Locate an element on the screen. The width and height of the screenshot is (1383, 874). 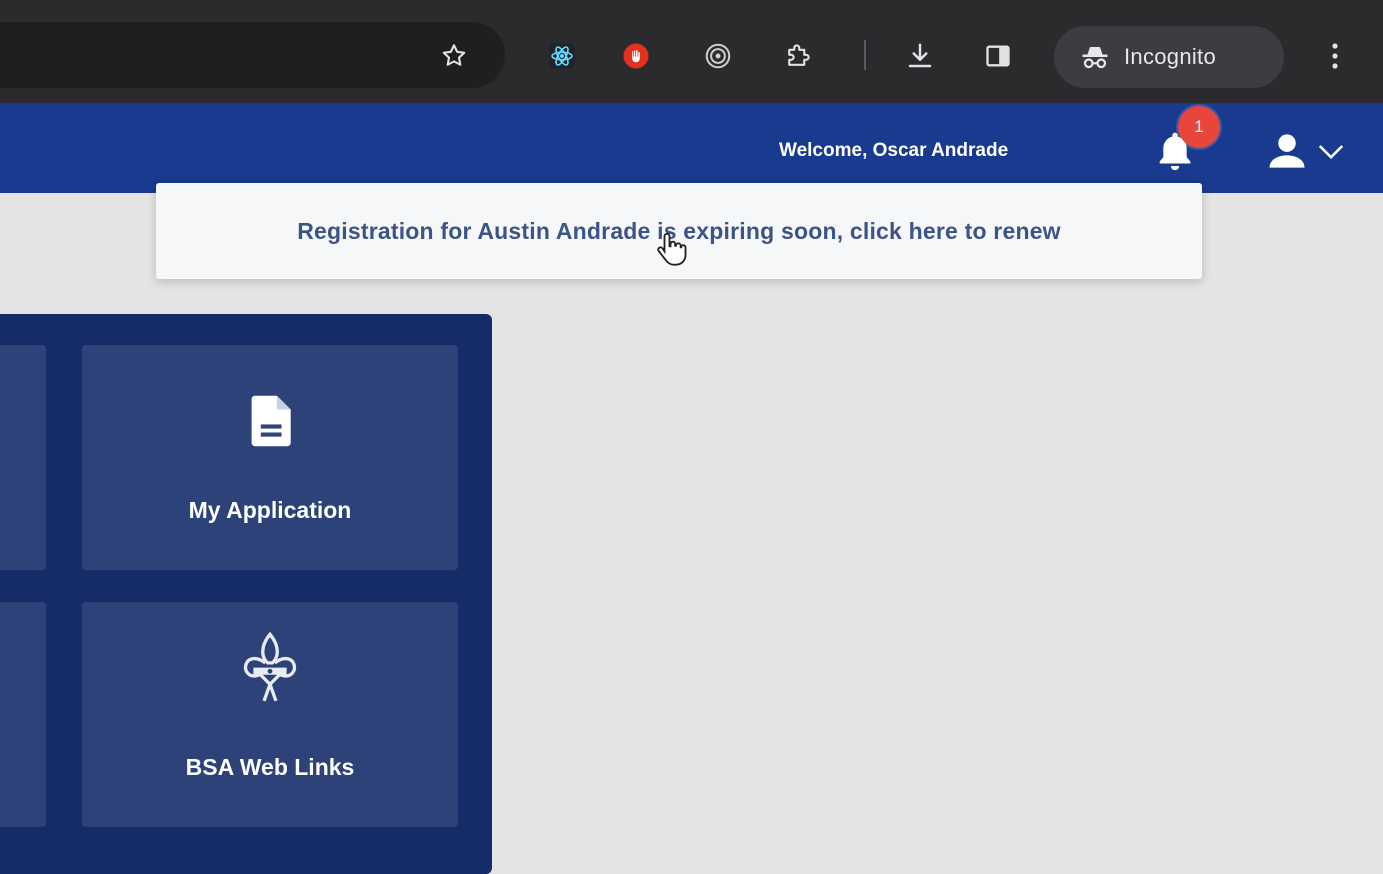
download-icon is located at coordinates (920, 55).